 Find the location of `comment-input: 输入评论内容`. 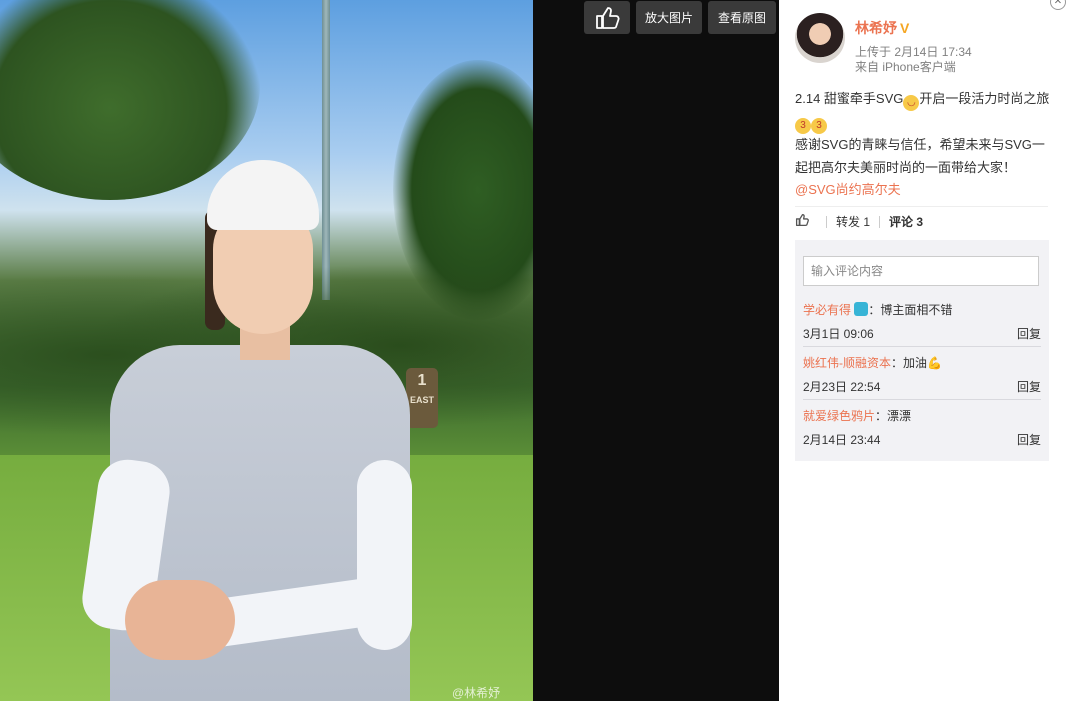

comment-input: 输入评论内容 is located at coordinates (921, 271).